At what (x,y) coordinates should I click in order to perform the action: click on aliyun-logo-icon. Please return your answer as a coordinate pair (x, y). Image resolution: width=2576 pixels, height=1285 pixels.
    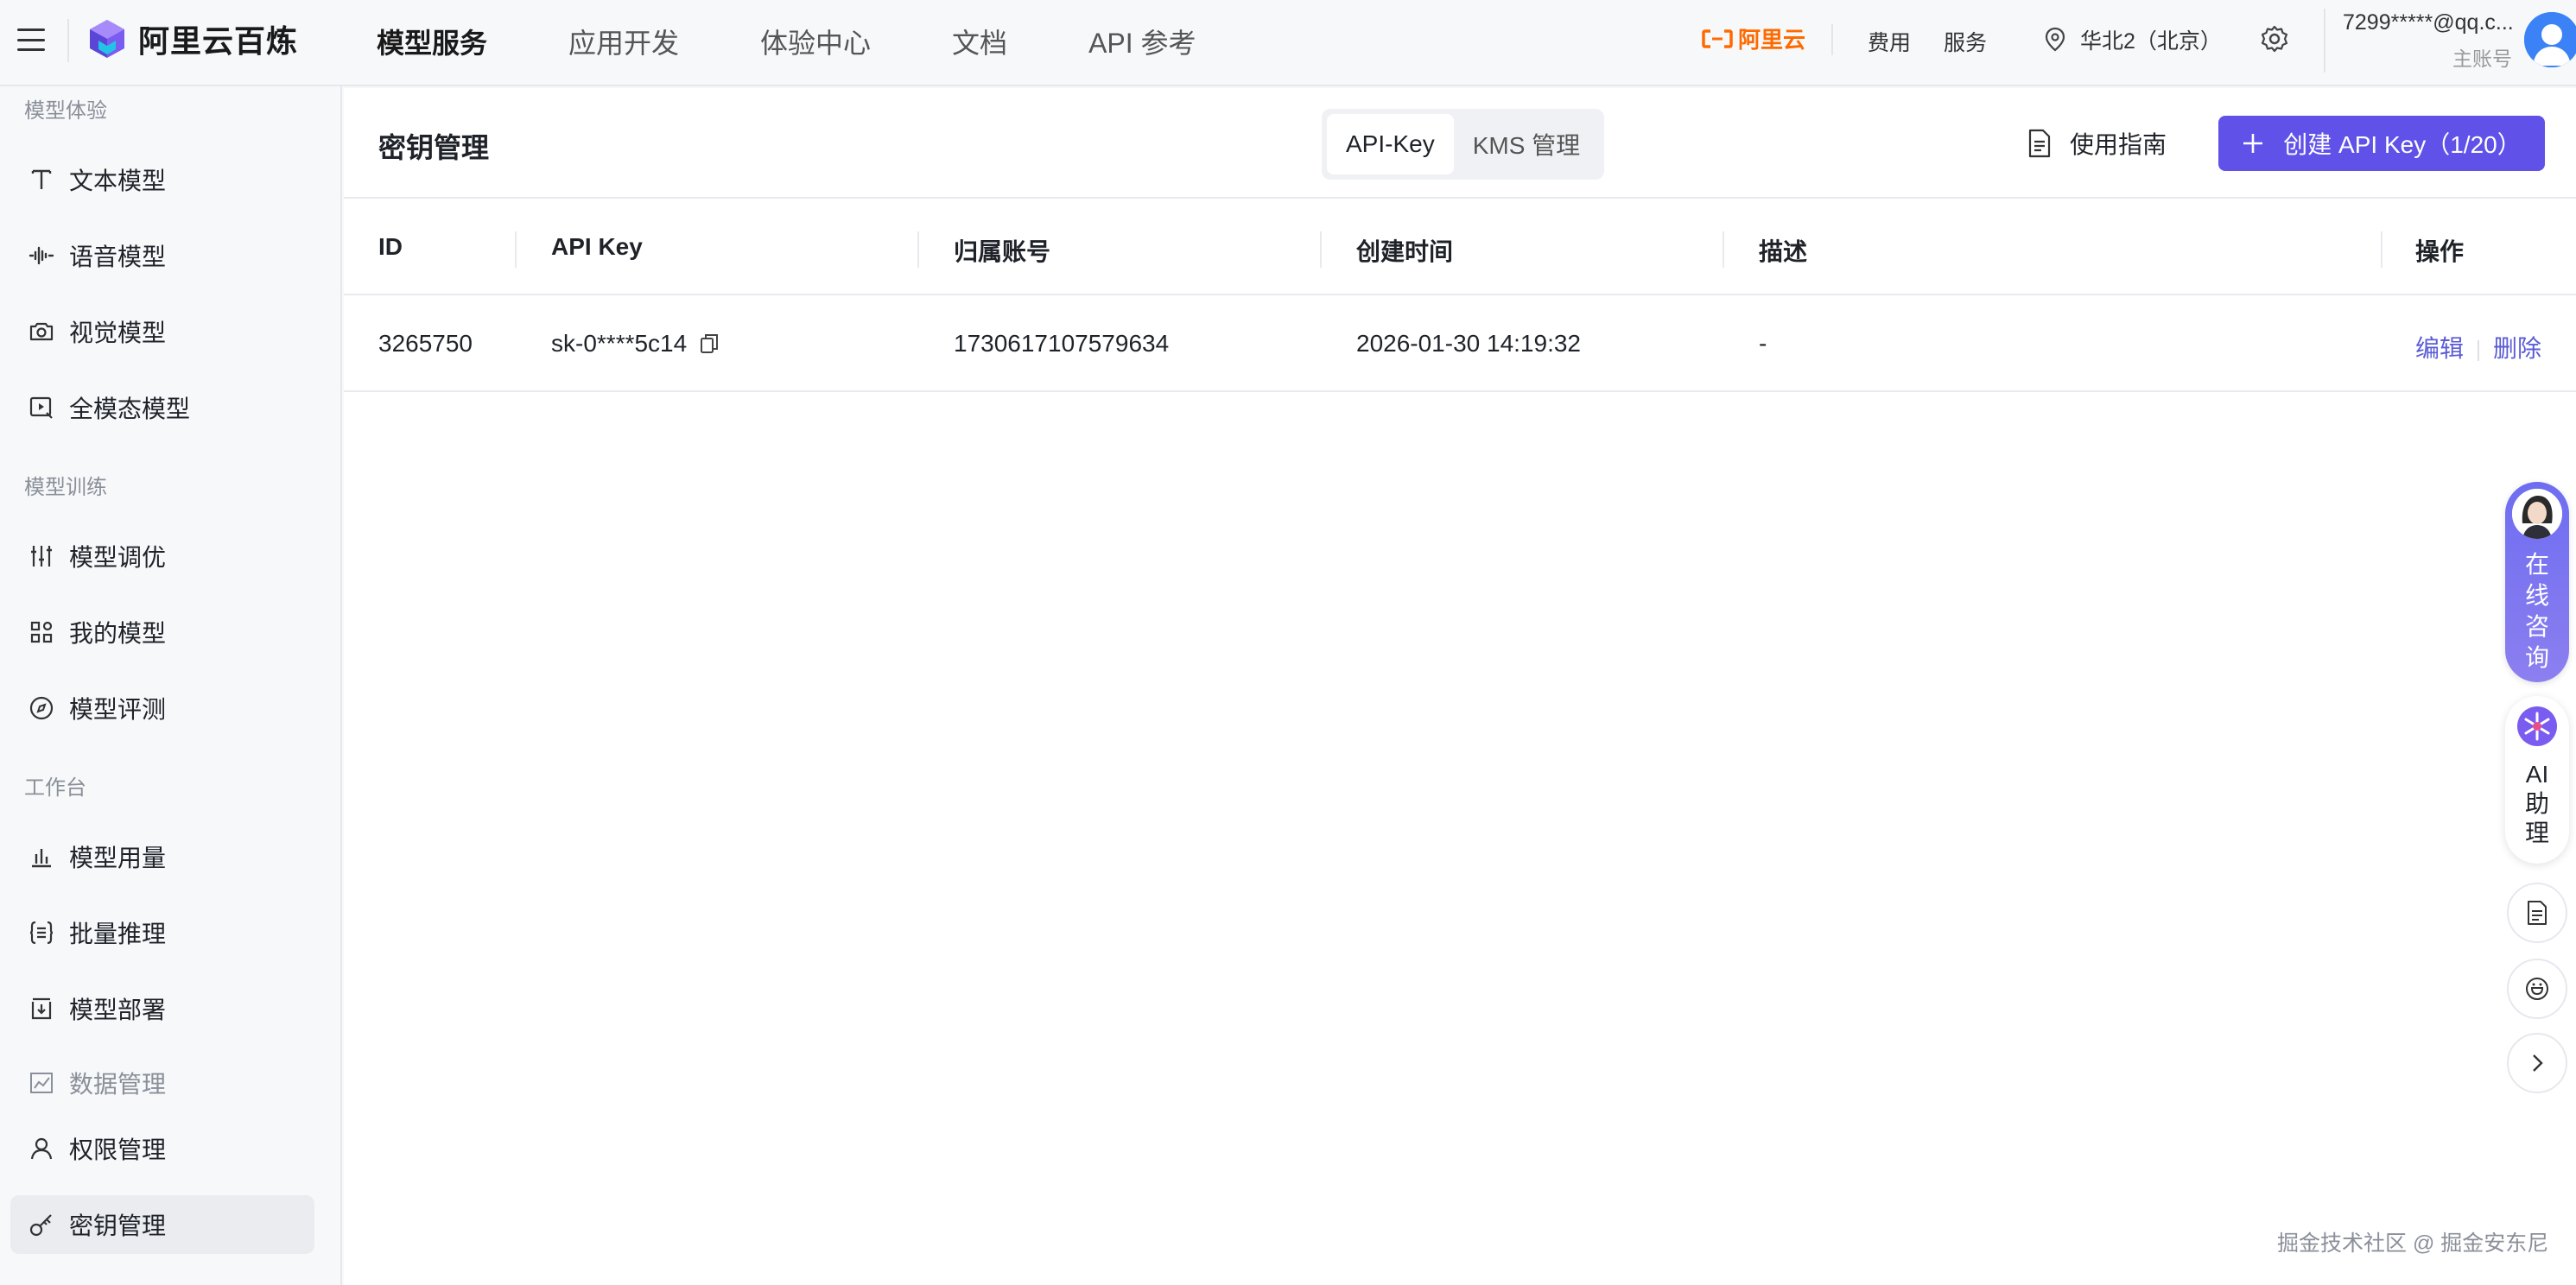
    Looking at the image, I should click on (1717, 38).